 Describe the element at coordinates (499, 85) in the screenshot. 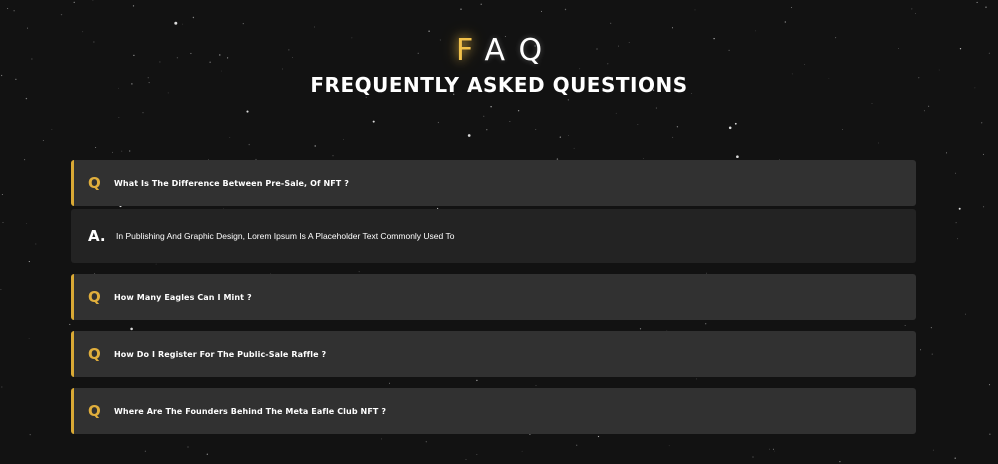

I see `page-title: FREQUENTLY ASKED QUESTIONS` at that location.